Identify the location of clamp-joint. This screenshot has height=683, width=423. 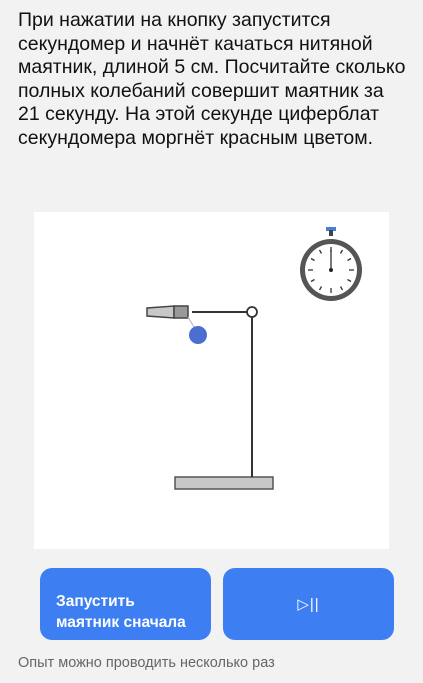
(252, 312).